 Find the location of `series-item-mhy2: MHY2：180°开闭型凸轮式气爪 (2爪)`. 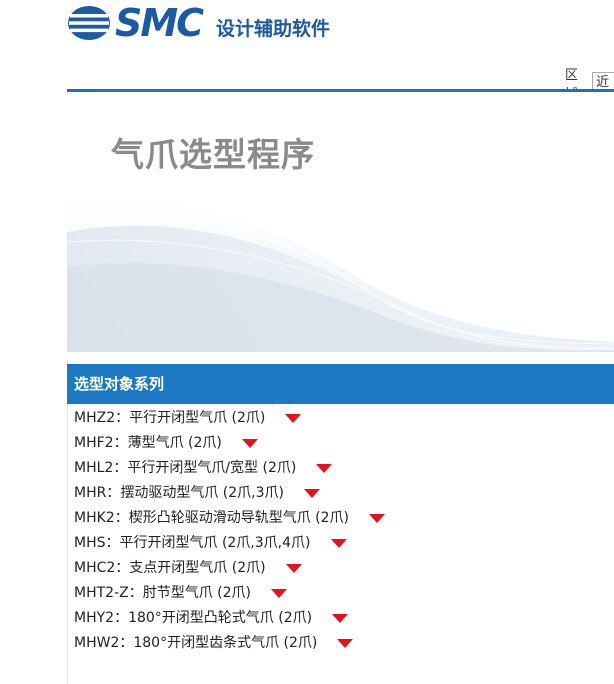

series-item-mhy2: MHY2：180°开闭型凸轮式气爪 (2爪) is located at coordinates (344, 618).